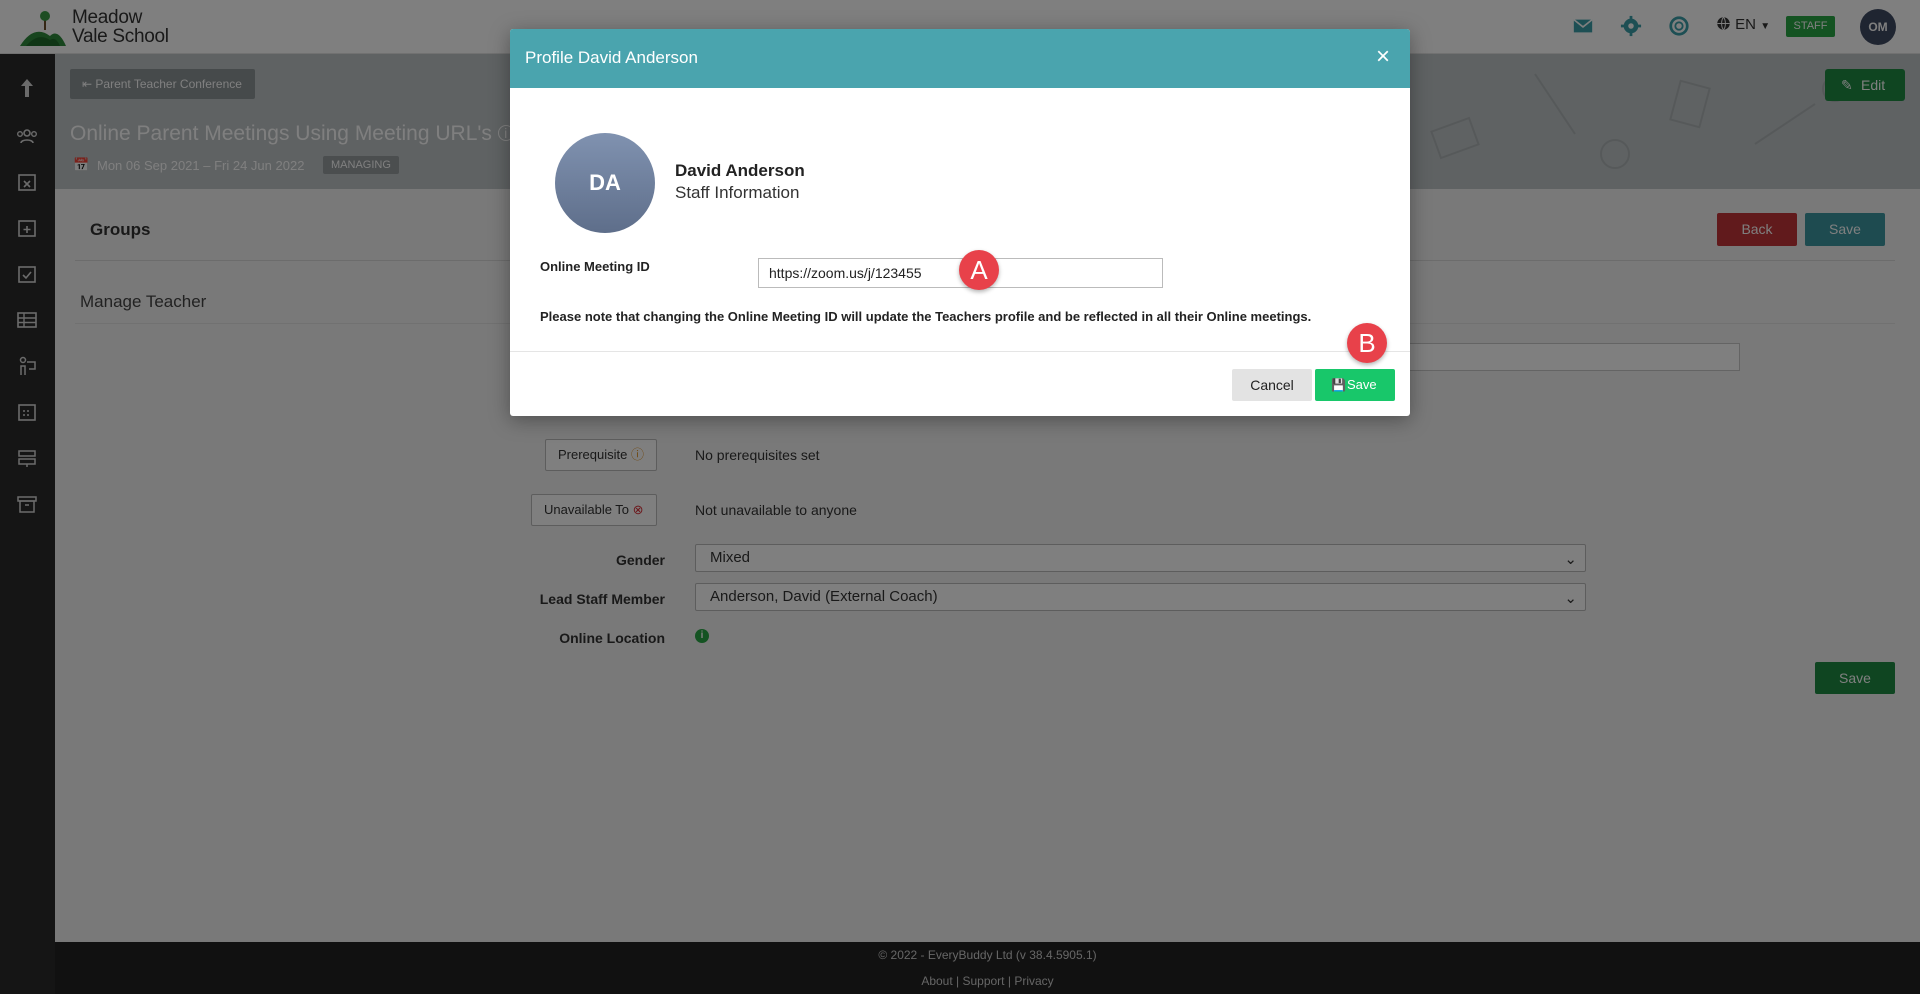 Image resolution: width=1920 pixels, height=994 pixels. Describe the element at coordinates (737, 192) in the screenshot. I see `profile-role: Staff Information` at that location.